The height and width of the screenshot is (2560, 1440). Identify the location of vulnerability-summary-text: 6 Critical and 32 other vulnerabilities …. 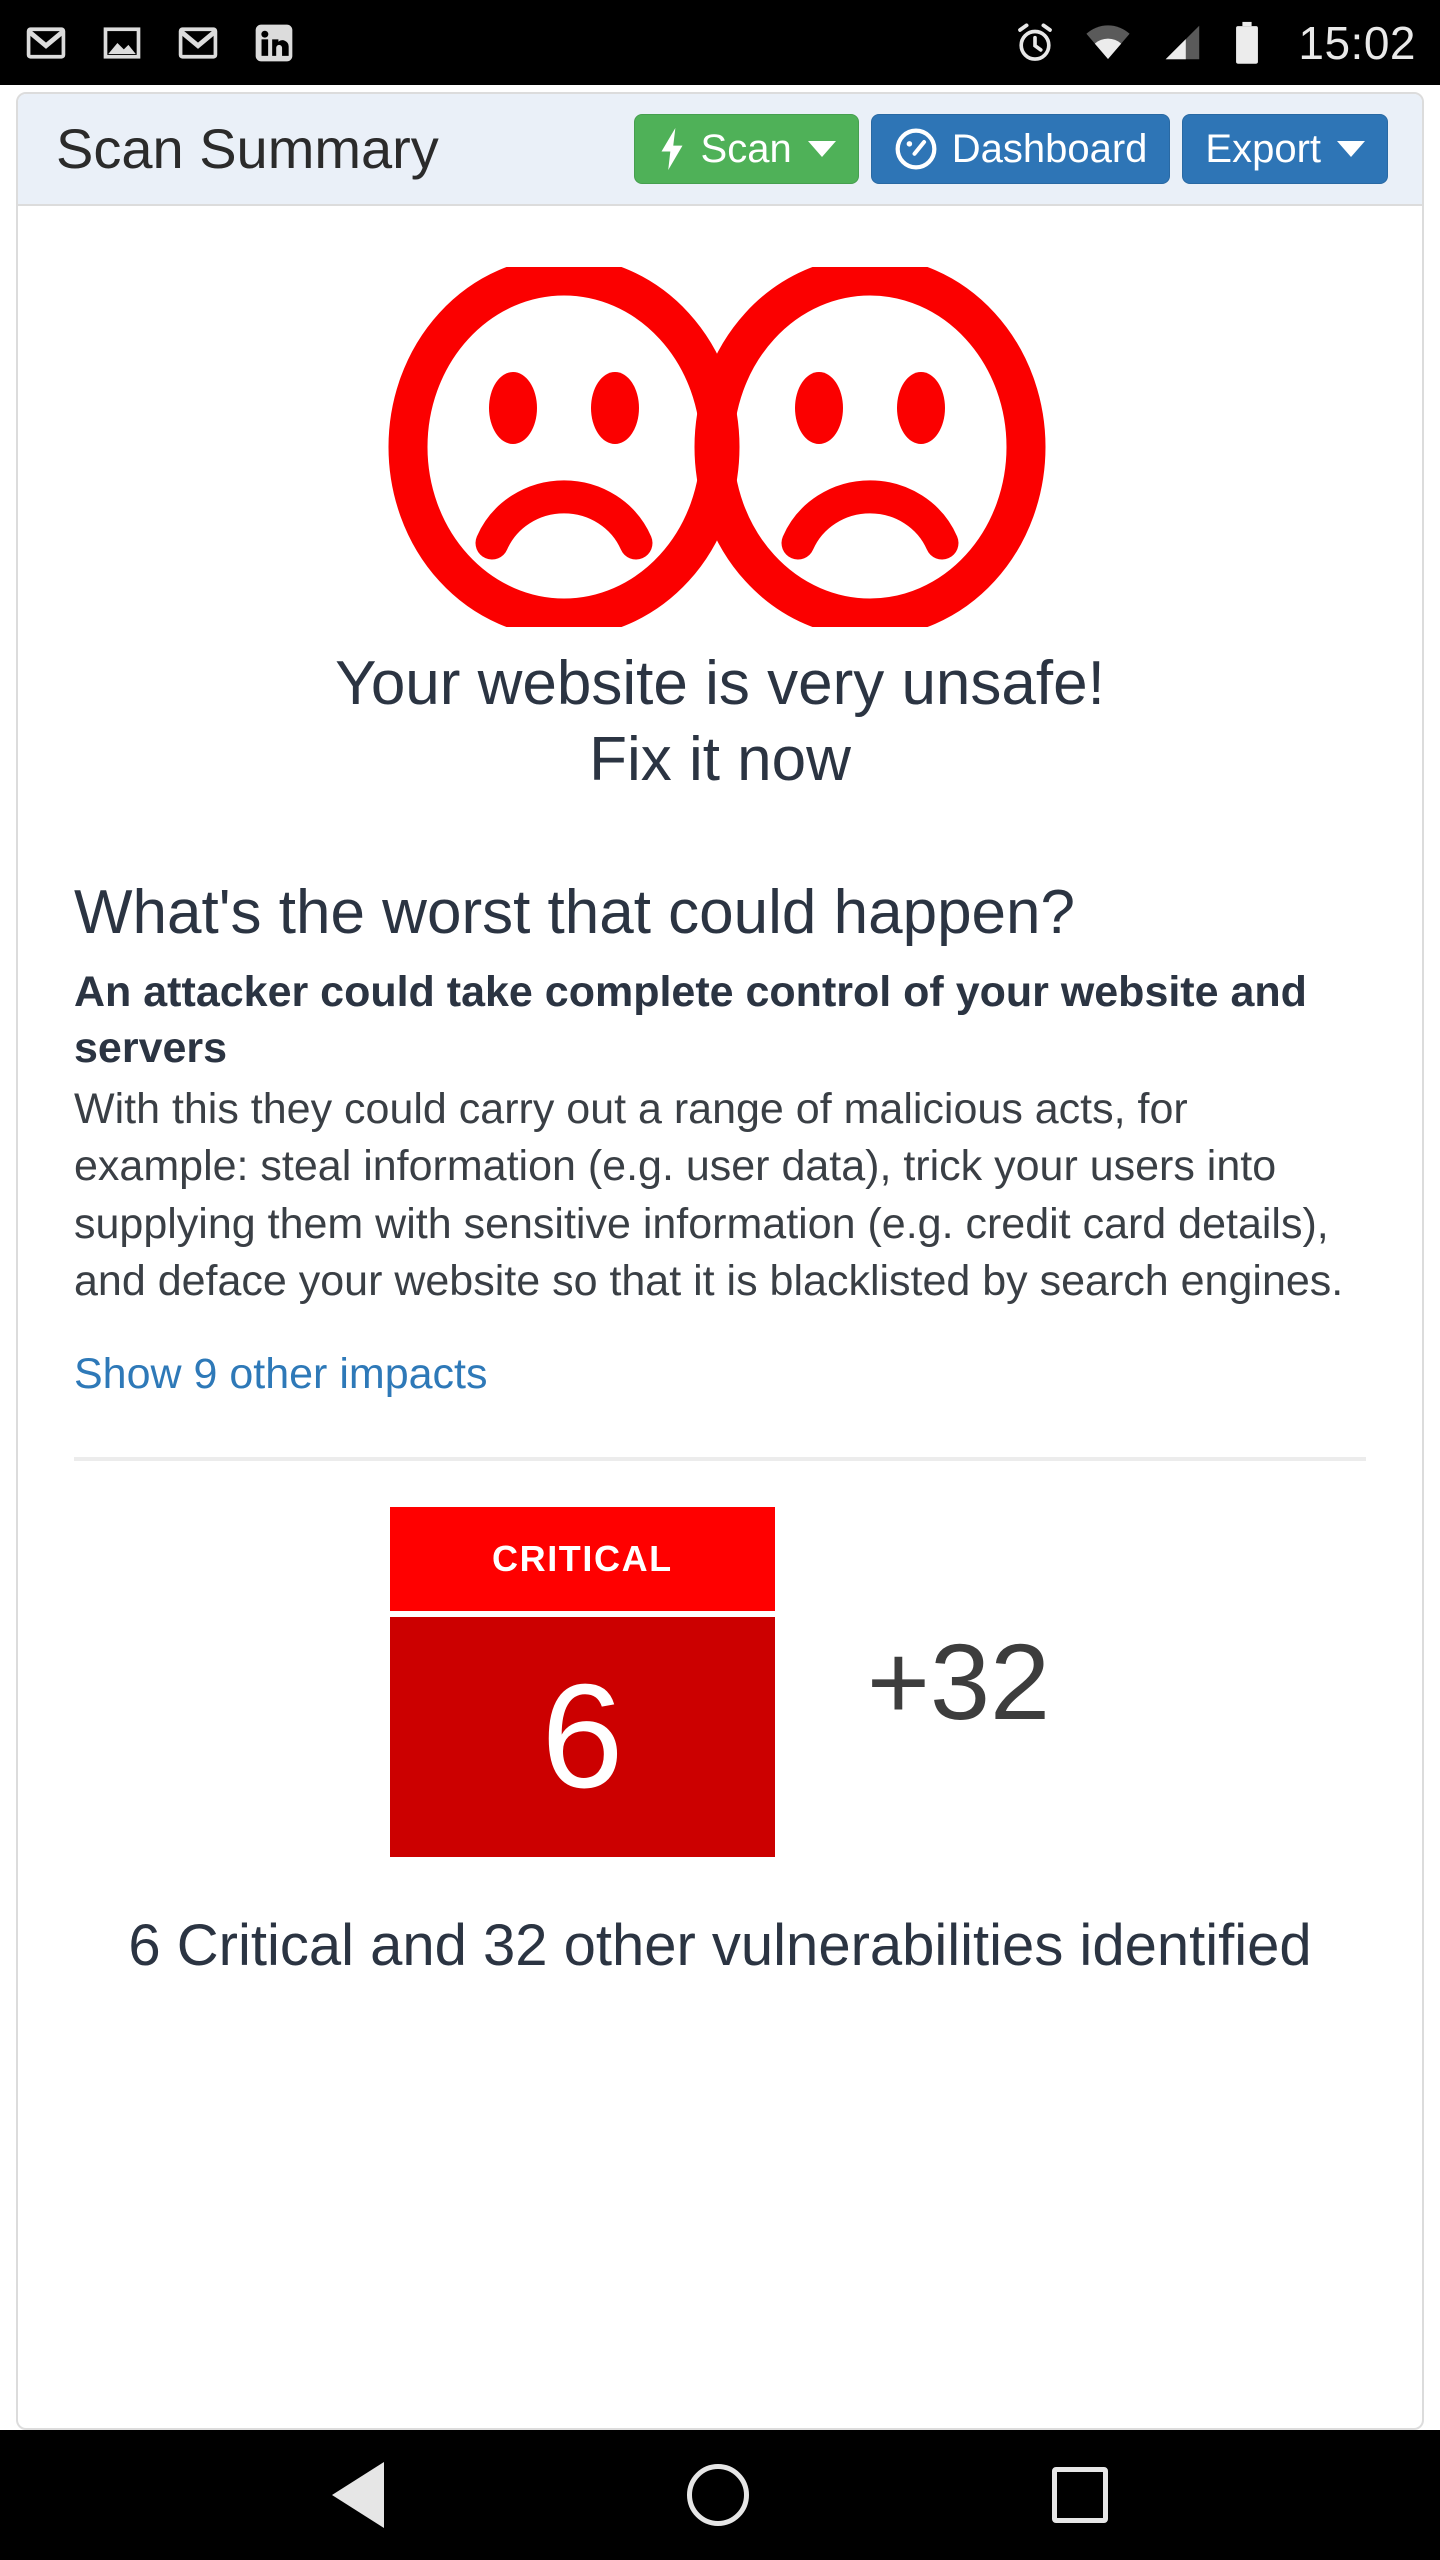
(720, 1945).